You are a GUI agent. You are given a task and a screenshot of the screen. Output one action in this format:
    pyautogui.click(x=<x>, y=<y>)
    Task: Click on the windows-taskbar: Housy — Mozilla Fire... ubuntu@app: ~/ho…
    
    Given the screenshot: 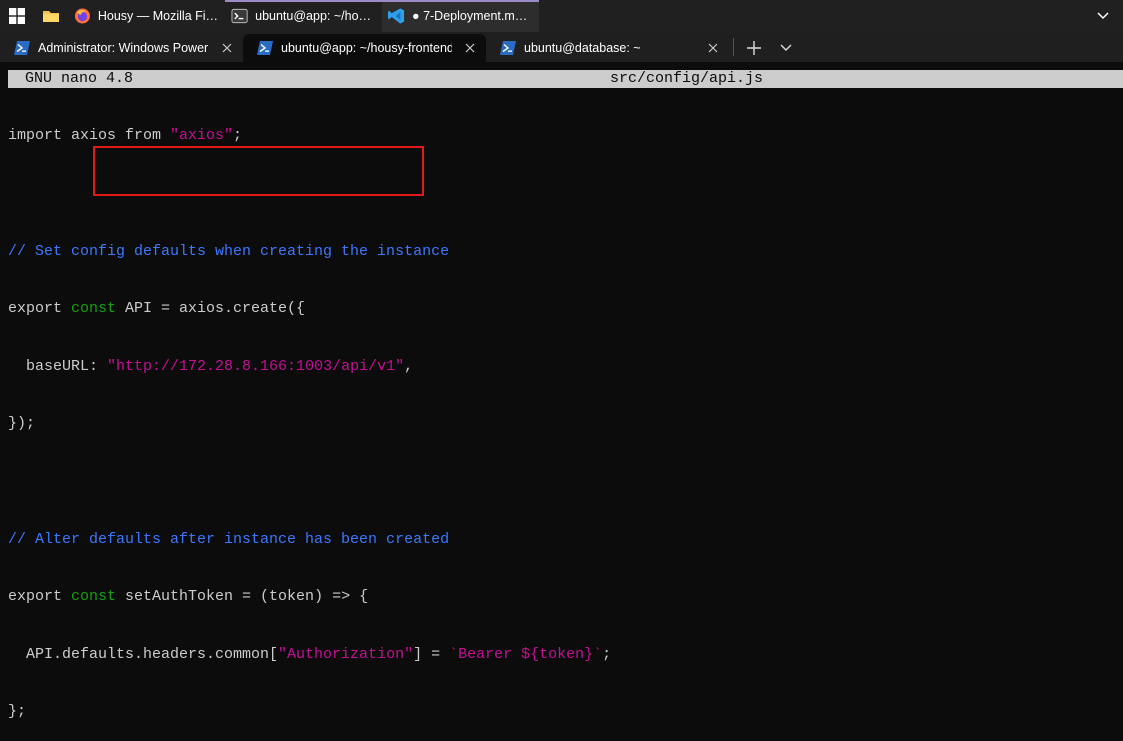 What is the action you would take?
    pyautogui.click(x=561, y=16)
    